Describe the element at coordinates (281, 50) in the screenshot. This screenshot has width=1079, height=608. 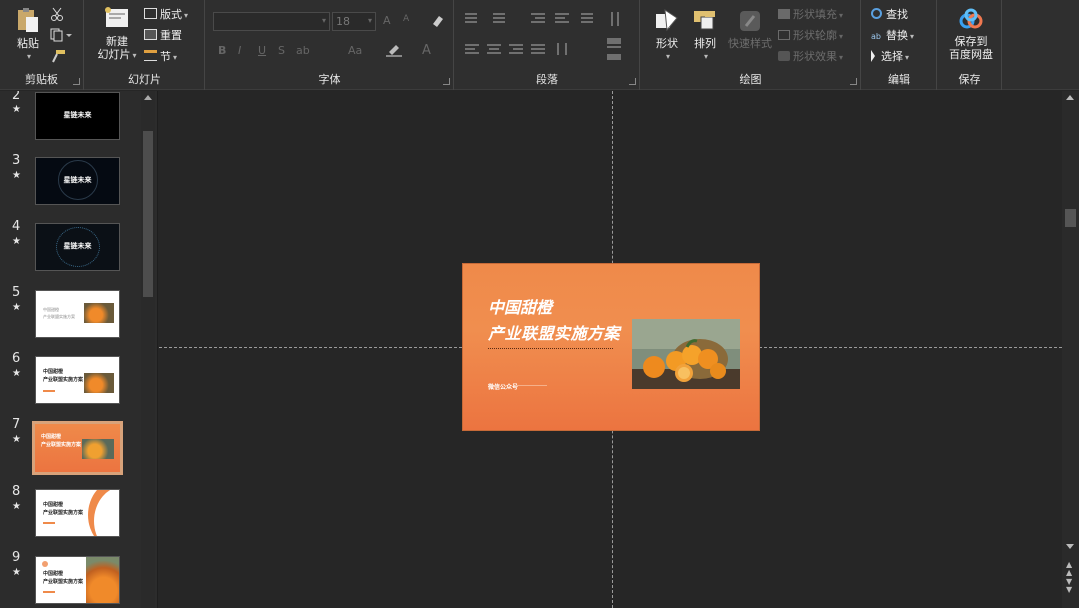
I see `strikethrough-button: S` at that location.